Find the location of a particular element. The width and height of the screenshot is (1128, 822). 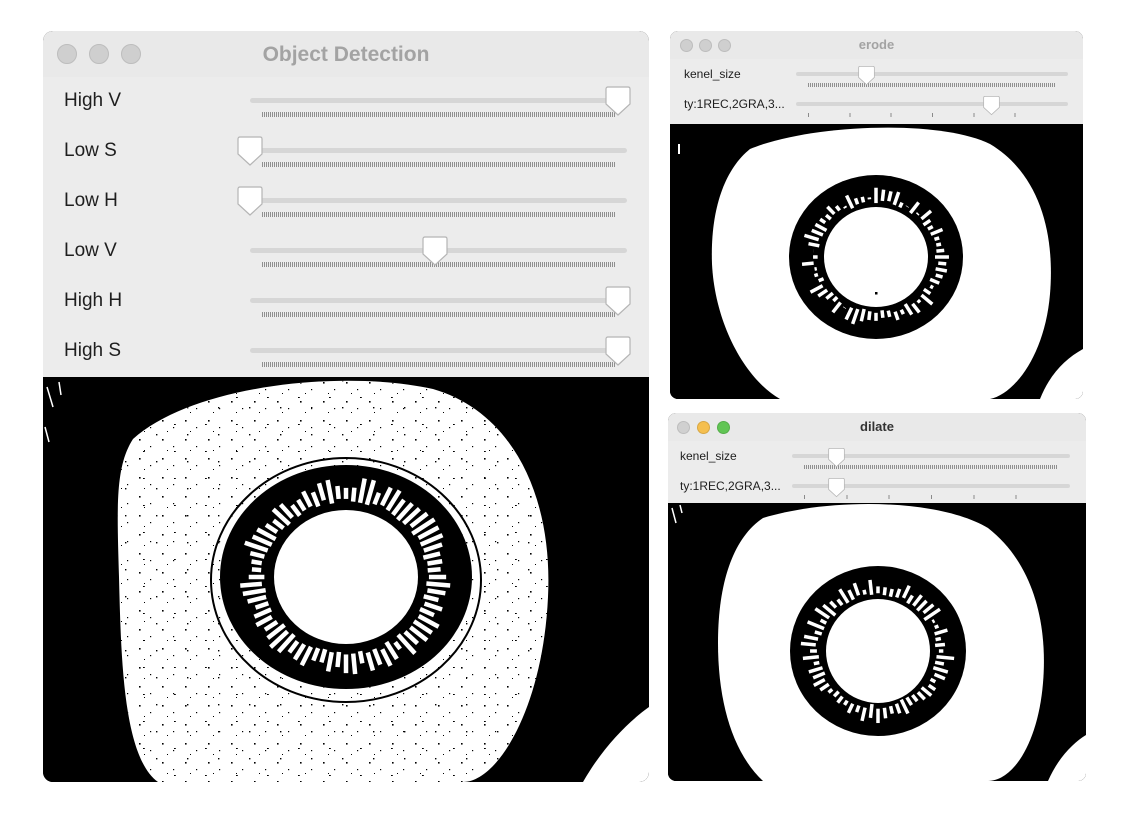

low-v-slider is located at coordinates (346, 252).